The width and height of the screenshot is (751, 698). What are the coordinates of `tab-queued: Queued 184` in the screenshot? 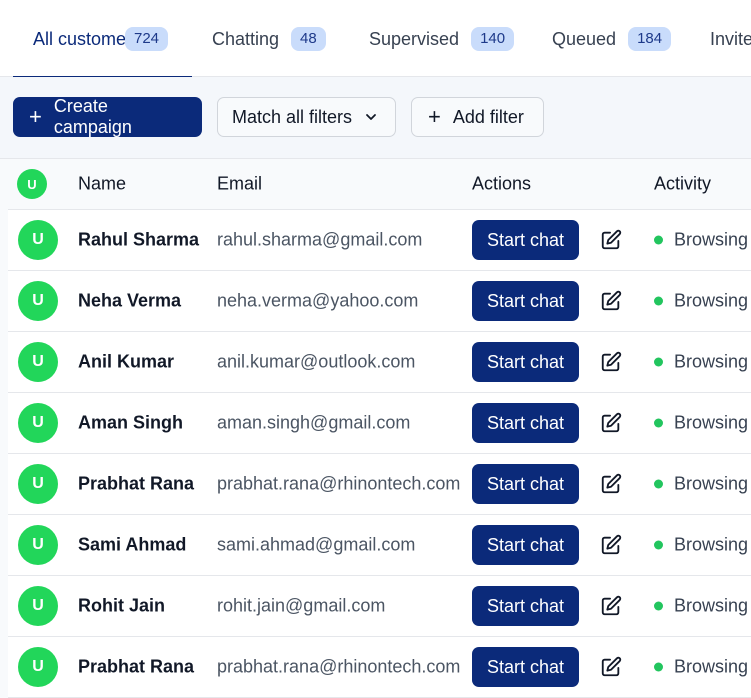 It's located at (612, 38).